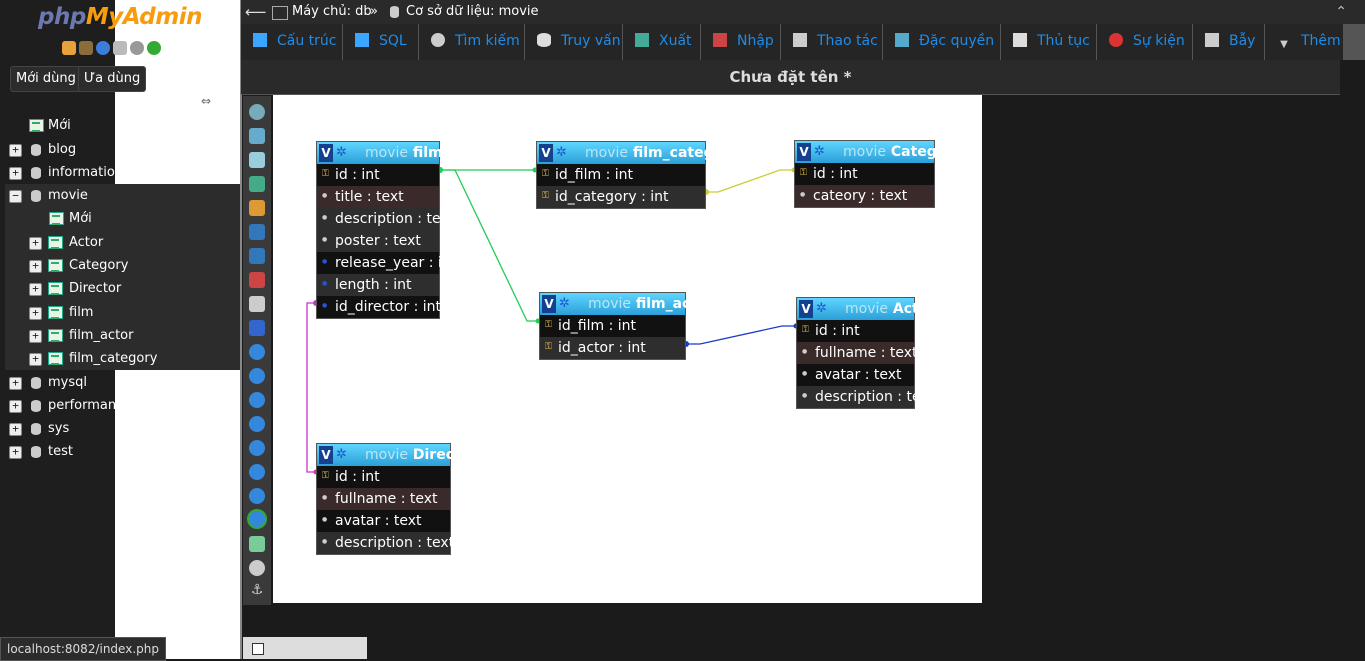  What do you see at coordinates (1049, 42) in the screenshot?
I see `tab-routines: Thủ tục` at bounding box center [1049, 42].